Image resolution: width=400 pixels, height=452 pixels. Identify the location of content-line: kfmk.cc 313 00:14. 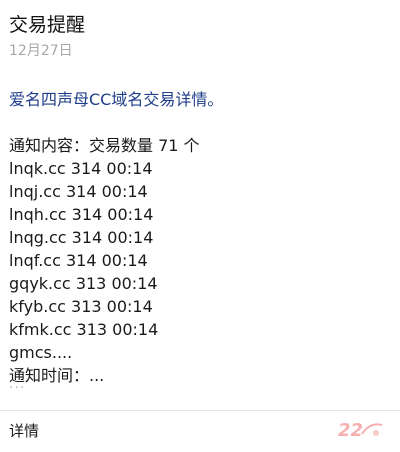
(84, 329).